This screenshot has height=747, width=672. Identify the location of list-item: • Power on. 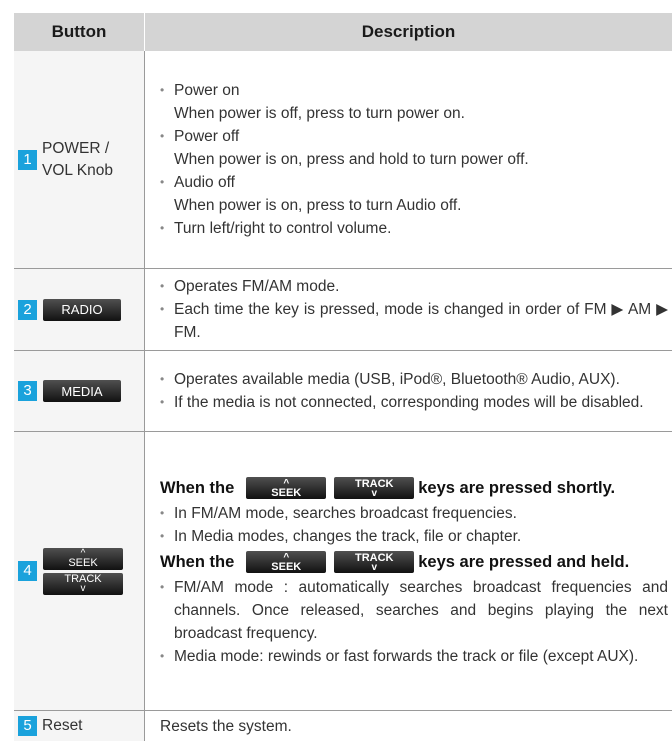
(200, 90).